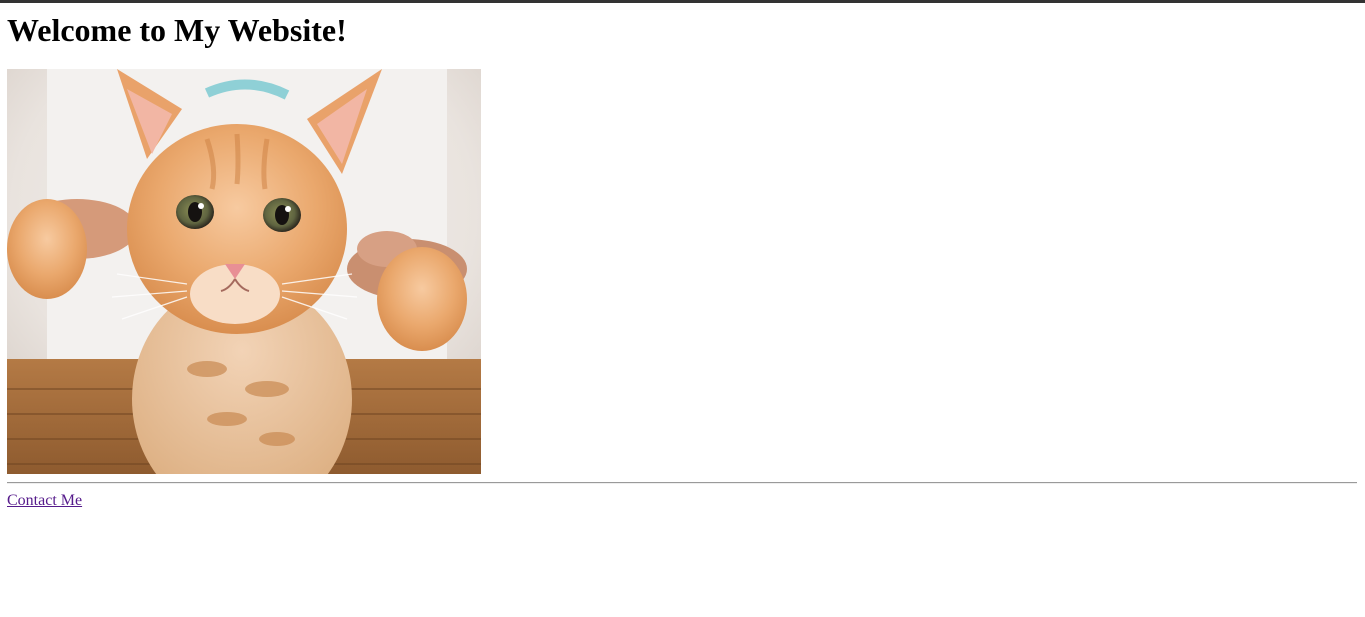  I want to click on contact-me-link: Contact Me, so click(44, 501).